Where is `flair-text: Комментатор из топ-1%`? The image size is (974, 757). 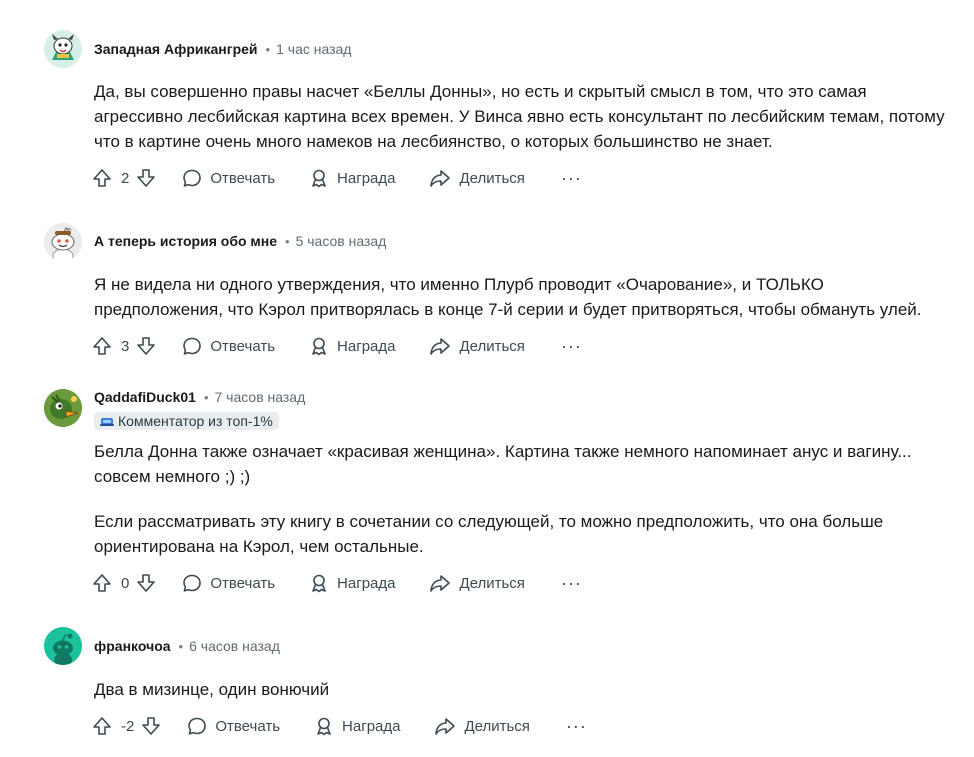
flair-text: Комментатор из топ-1% is located at coordinates (195, 421).